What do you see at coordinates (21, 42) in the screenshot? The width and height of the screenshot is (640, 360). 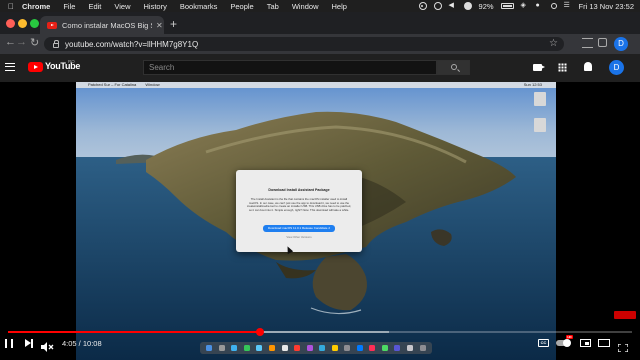 I see `forward-icon: →` at bounding box center [21, 42].